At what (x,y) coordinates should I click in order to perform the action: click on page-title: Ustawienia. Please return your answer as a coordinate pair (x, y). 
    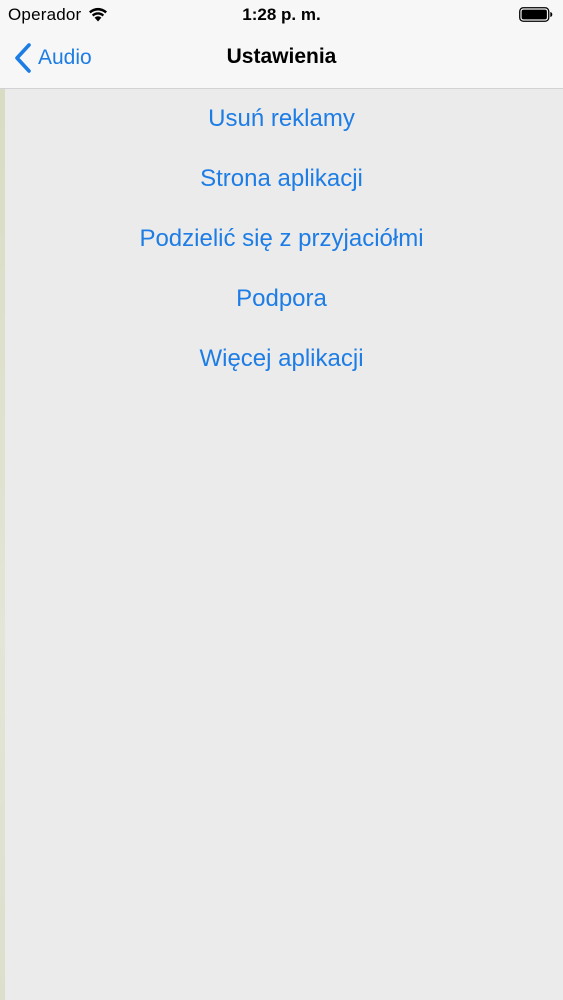
    Looking at the image, I should click on (281, 56).